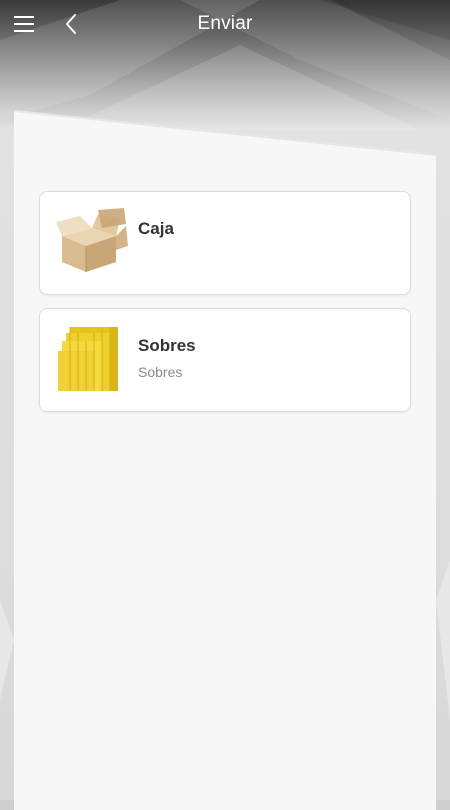 The width and height of the screenshot is (450, 810). What do you see at coordinates (92, 240) in the screenshot?
I see `cardboard-box-image` at bounding box center [92, 240].